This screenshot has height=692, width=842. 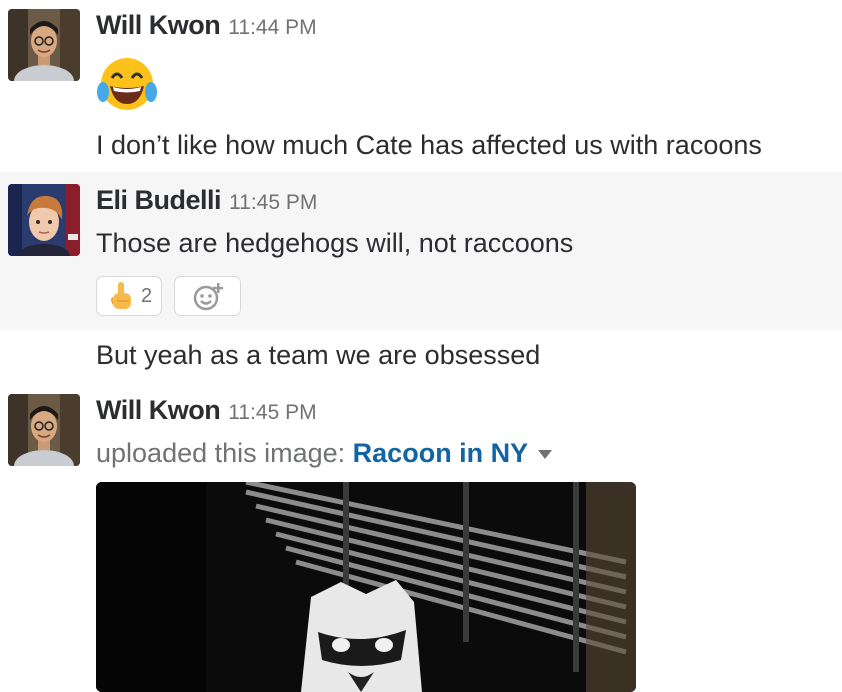 I want to click on add-reaction-icon, so click(x=208, y=296).